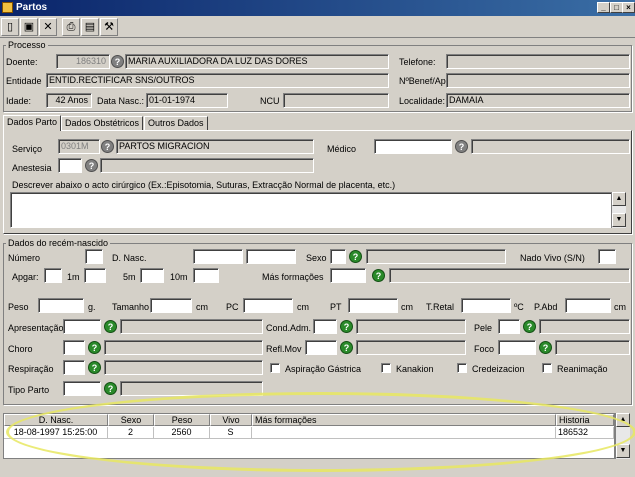 The width and height of the screenshot is (635, 477). What do you see at coordinates (373, 305) in the screenshot?
I see `pt-field` at bounding box center [373, 305].